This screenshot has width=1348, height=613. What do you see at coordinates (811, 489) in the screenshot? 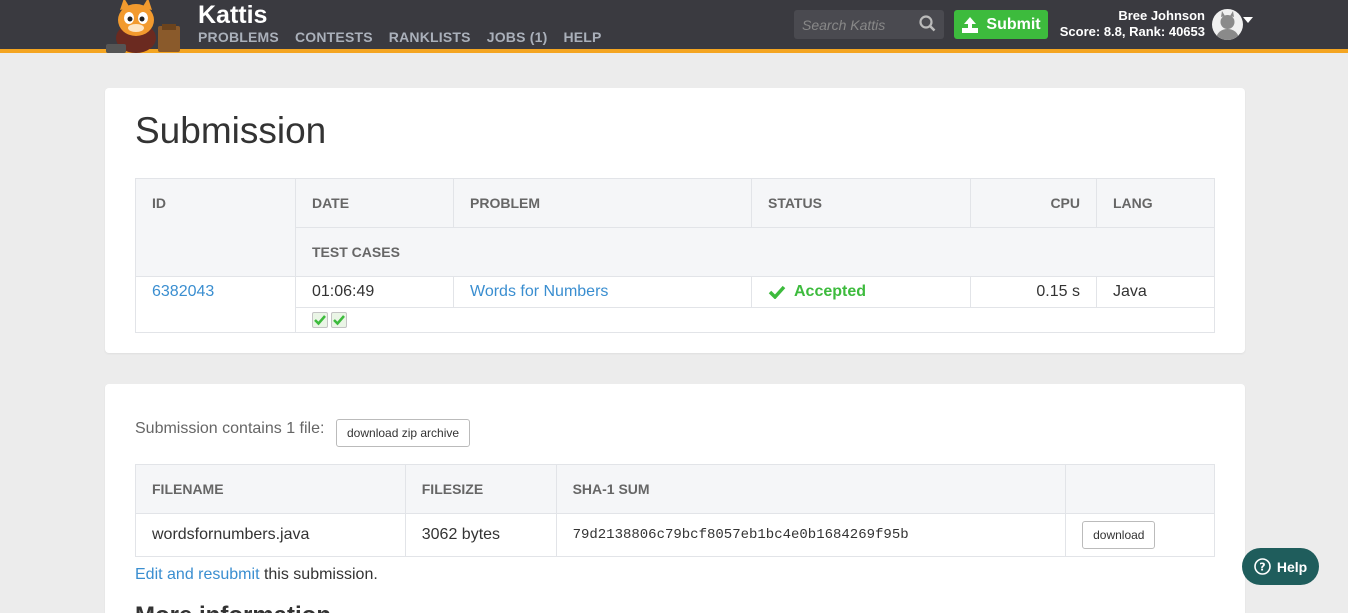
I see `col-sha1: SHA-1 SUM` at bounding box center [811, 489].